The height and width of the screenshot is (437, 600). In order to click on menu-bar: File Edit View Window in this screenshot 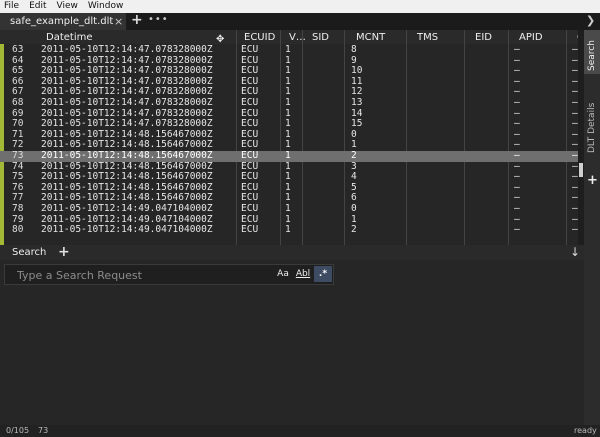, I will do `click(300, 6)`.